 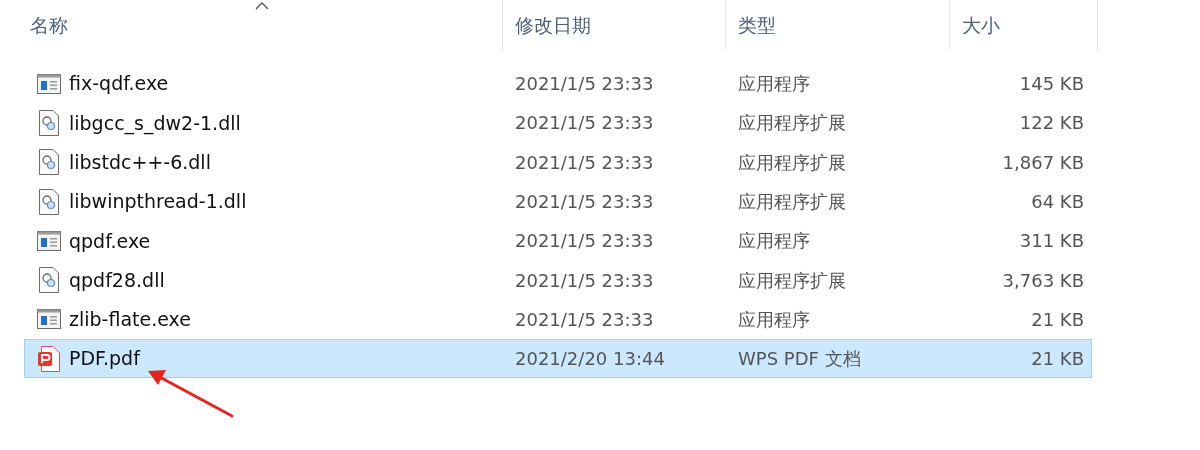 I want to click on modified-column-header: 修改日期, so click(x=553, y=25).